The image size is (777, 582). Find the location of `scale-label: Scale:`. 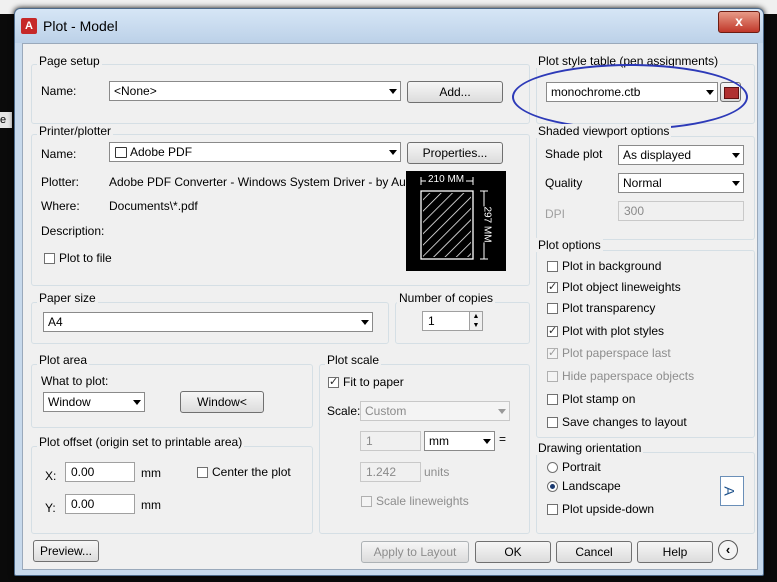

scale-label: Scale: is located at coordinates (344, 411).